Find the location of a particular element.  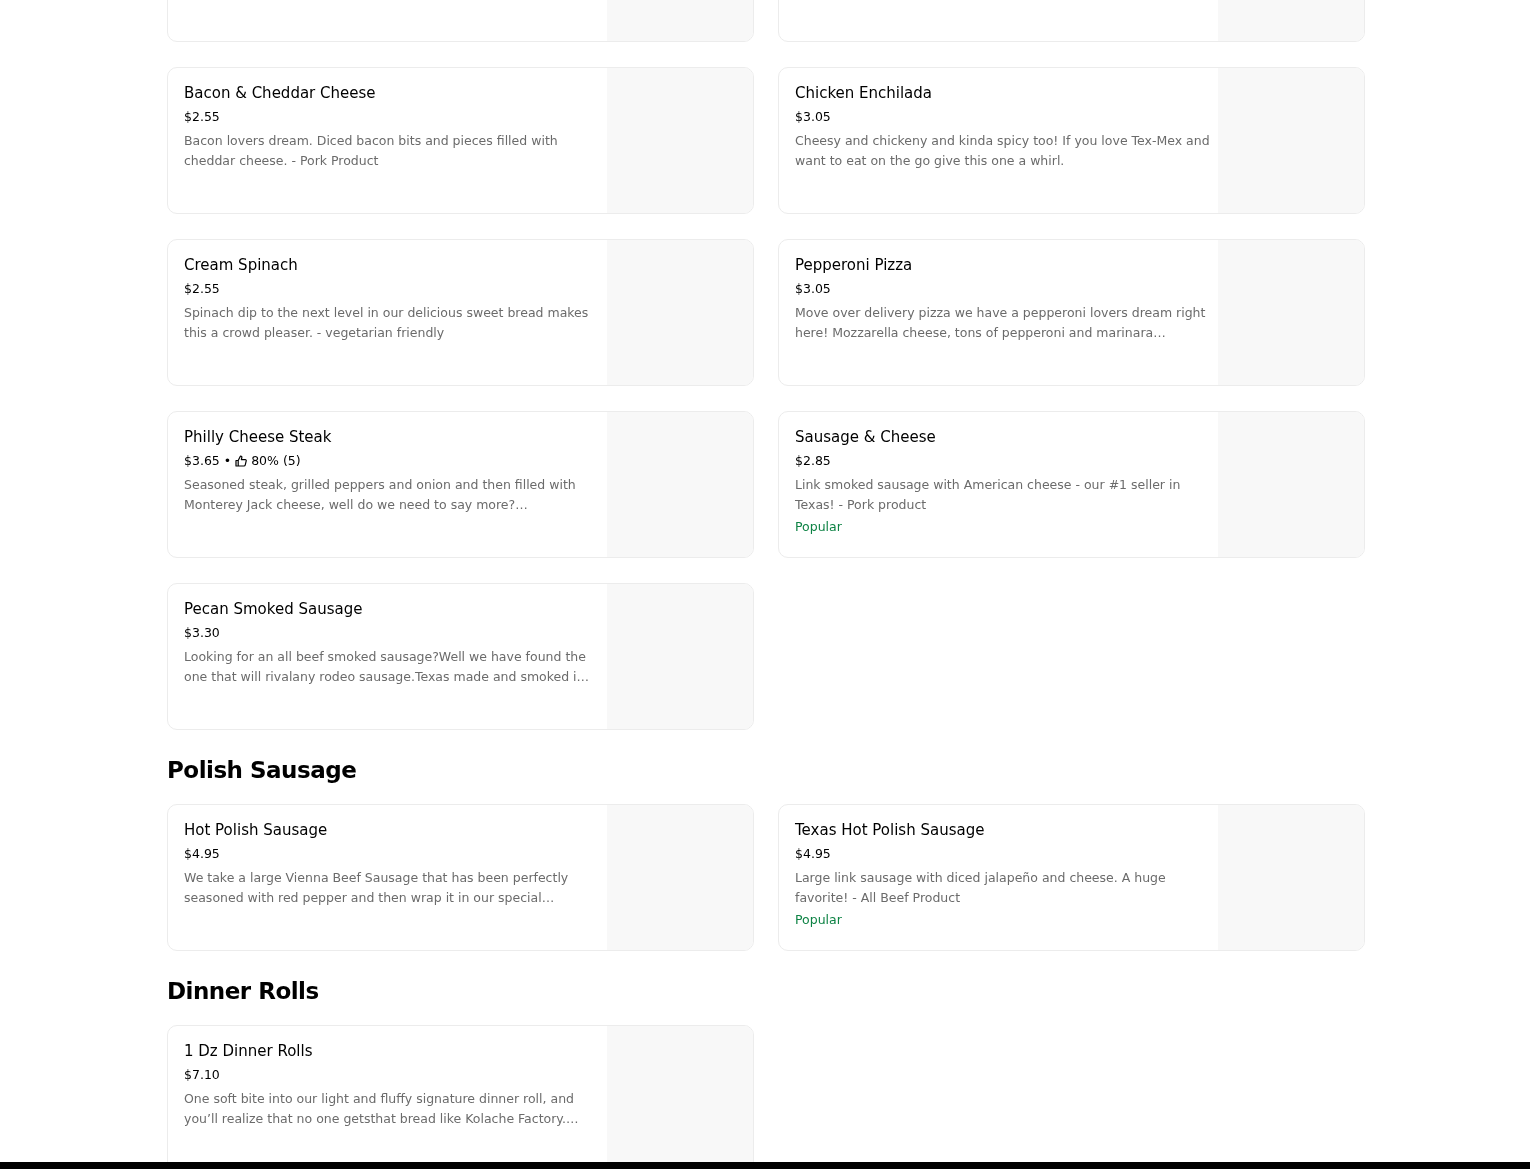

menu-item-card: Texas Hot Polish Sausage $4.95 Large link sausage with diced jalapeño and cheese. A huge favorite! - All Beef Product Popular is located at coordinates (1071, 877).